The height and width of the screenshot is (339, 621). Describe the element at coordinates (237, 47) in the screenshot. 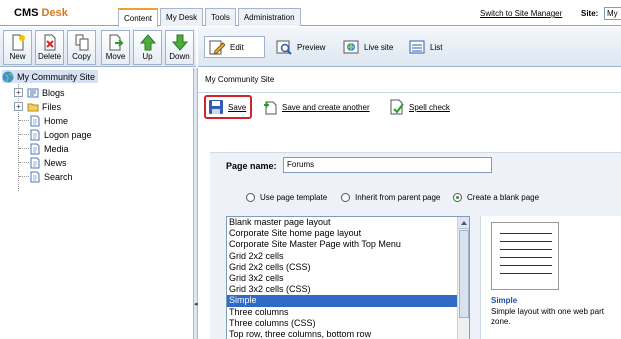

I see `edit-mode-label: Edit` at that location.